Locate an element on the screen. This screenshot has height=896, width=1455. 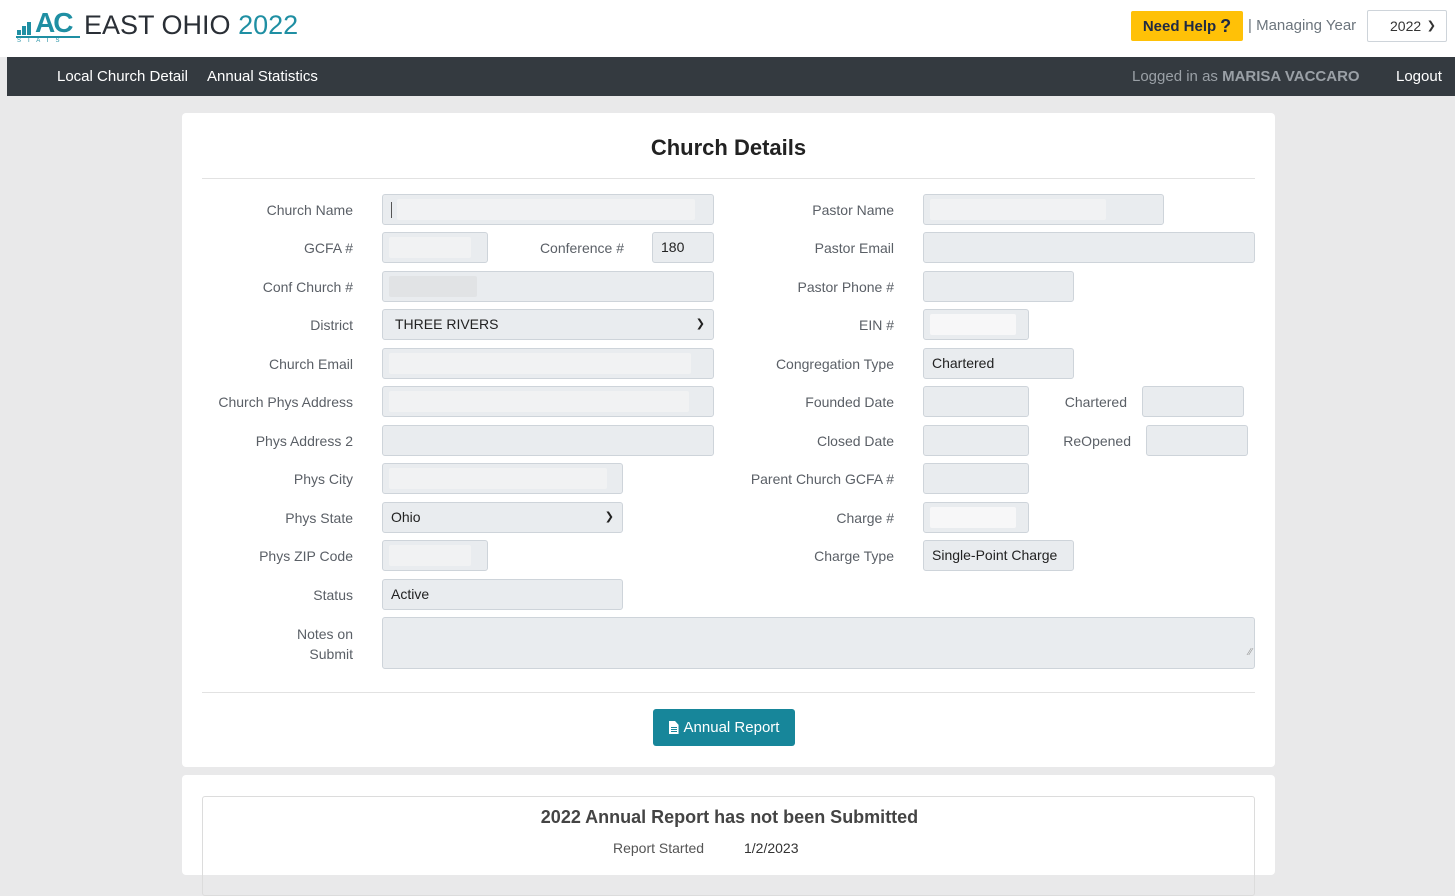
logged-in-user: MARISA VACCARO is located at coordinates (1291, 76).